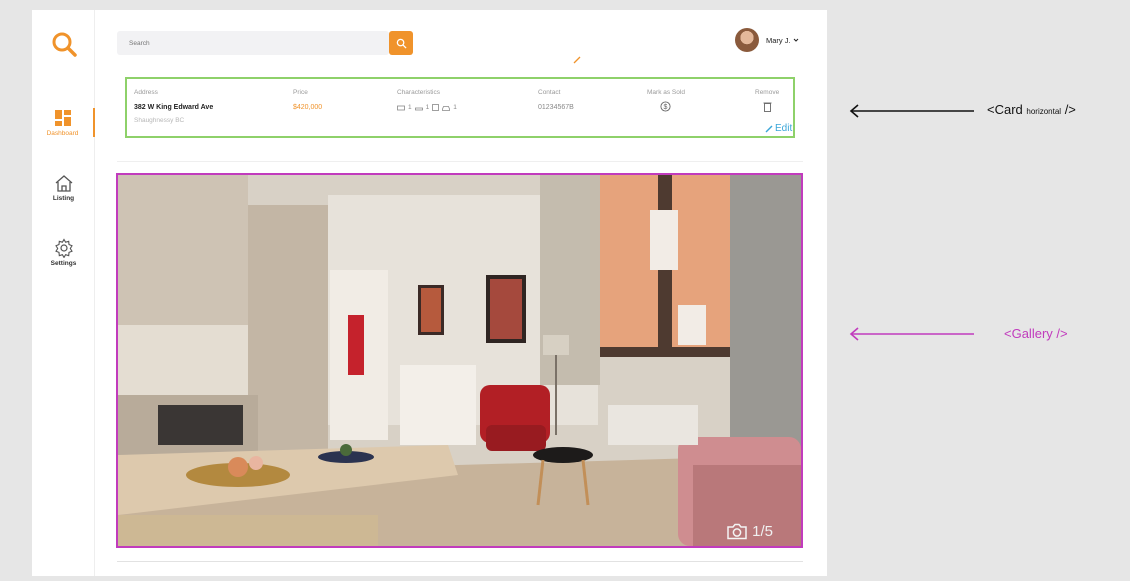  I want to click on search-box, so click(253, 43).